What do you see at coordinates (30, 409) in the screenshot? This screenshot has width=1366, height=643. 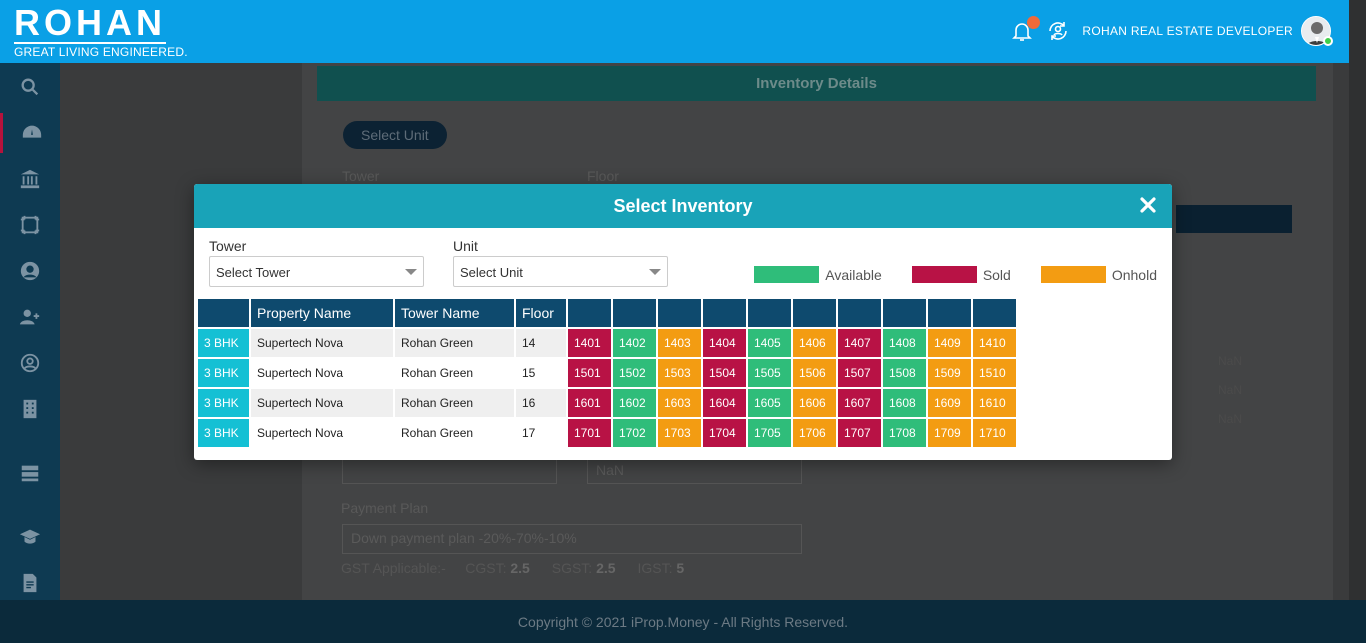 I see `sidebar-item-building` at bounding box center [30, 409].